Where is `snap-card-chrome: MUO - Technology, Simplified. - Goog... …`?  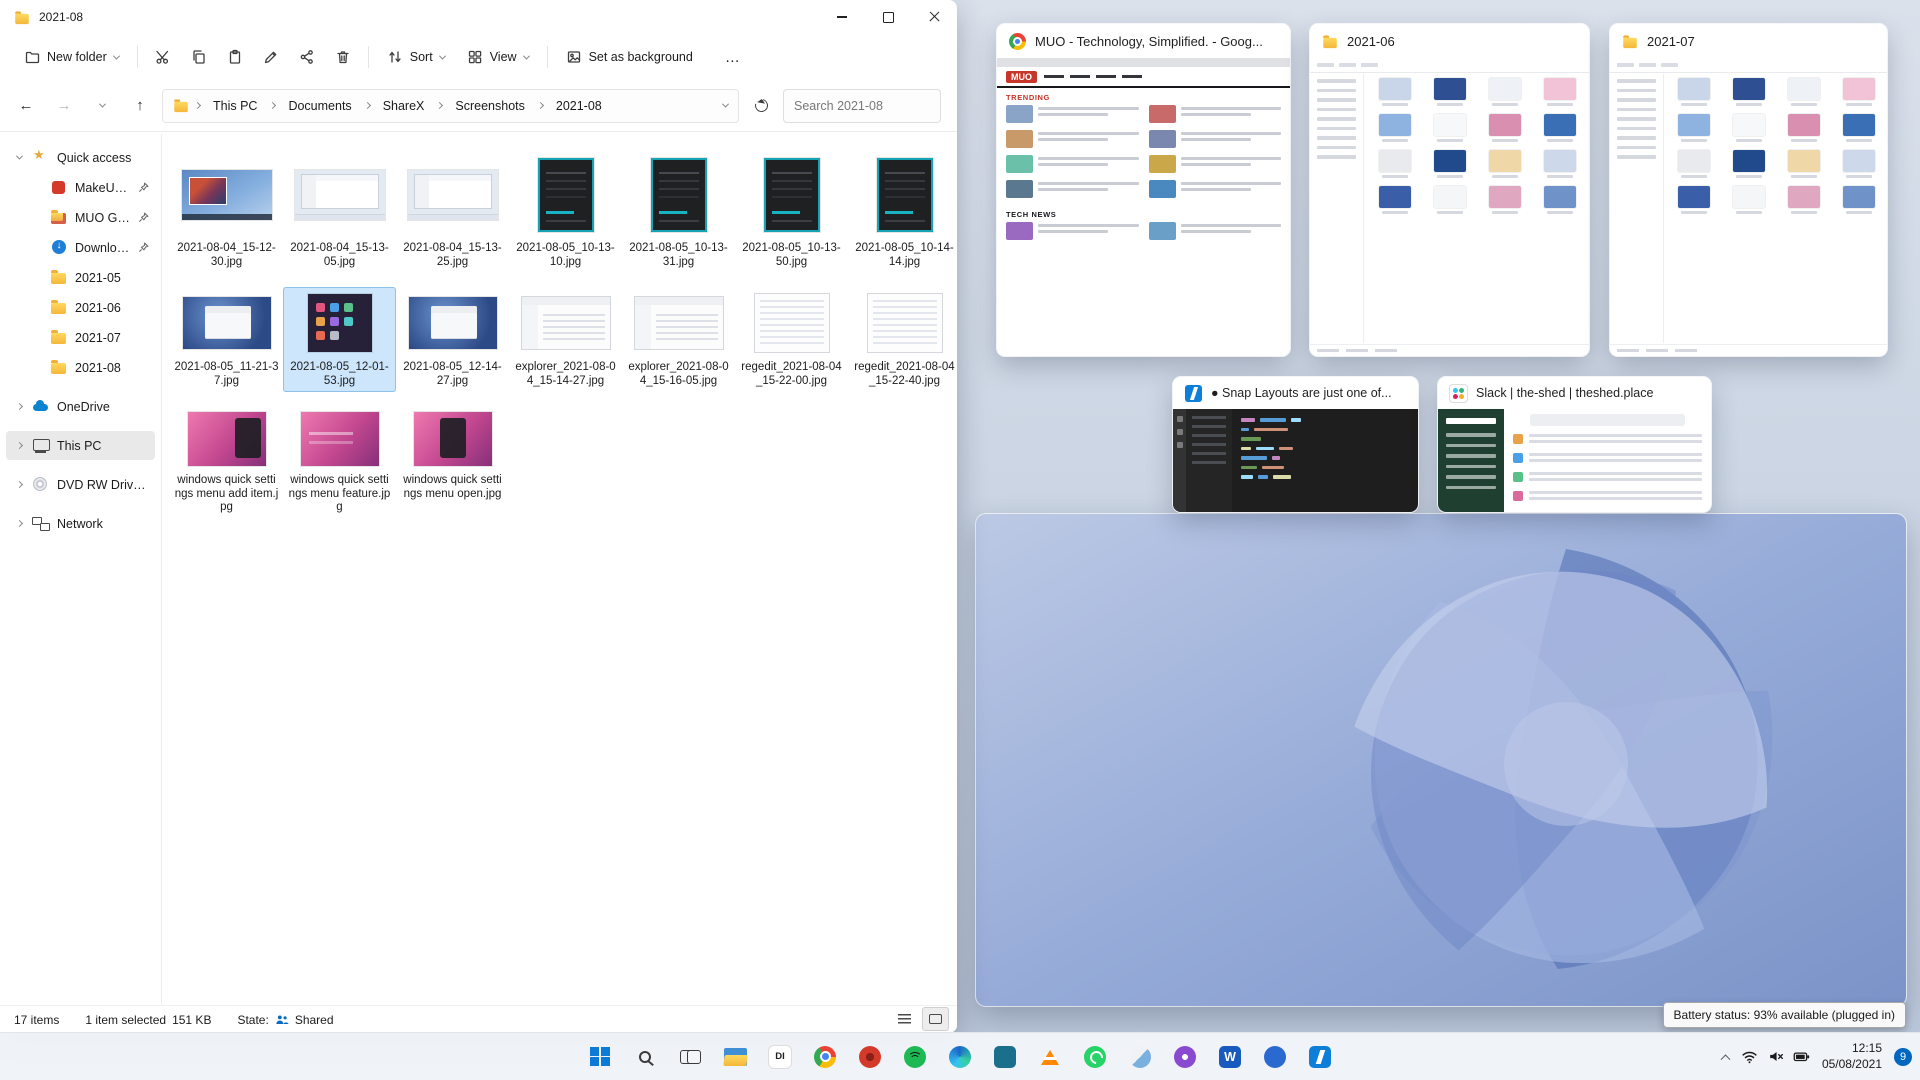 snap-card-chrome: MUO - Technology, Simplified. - Goog... … is located at coordinates (1143, 190).